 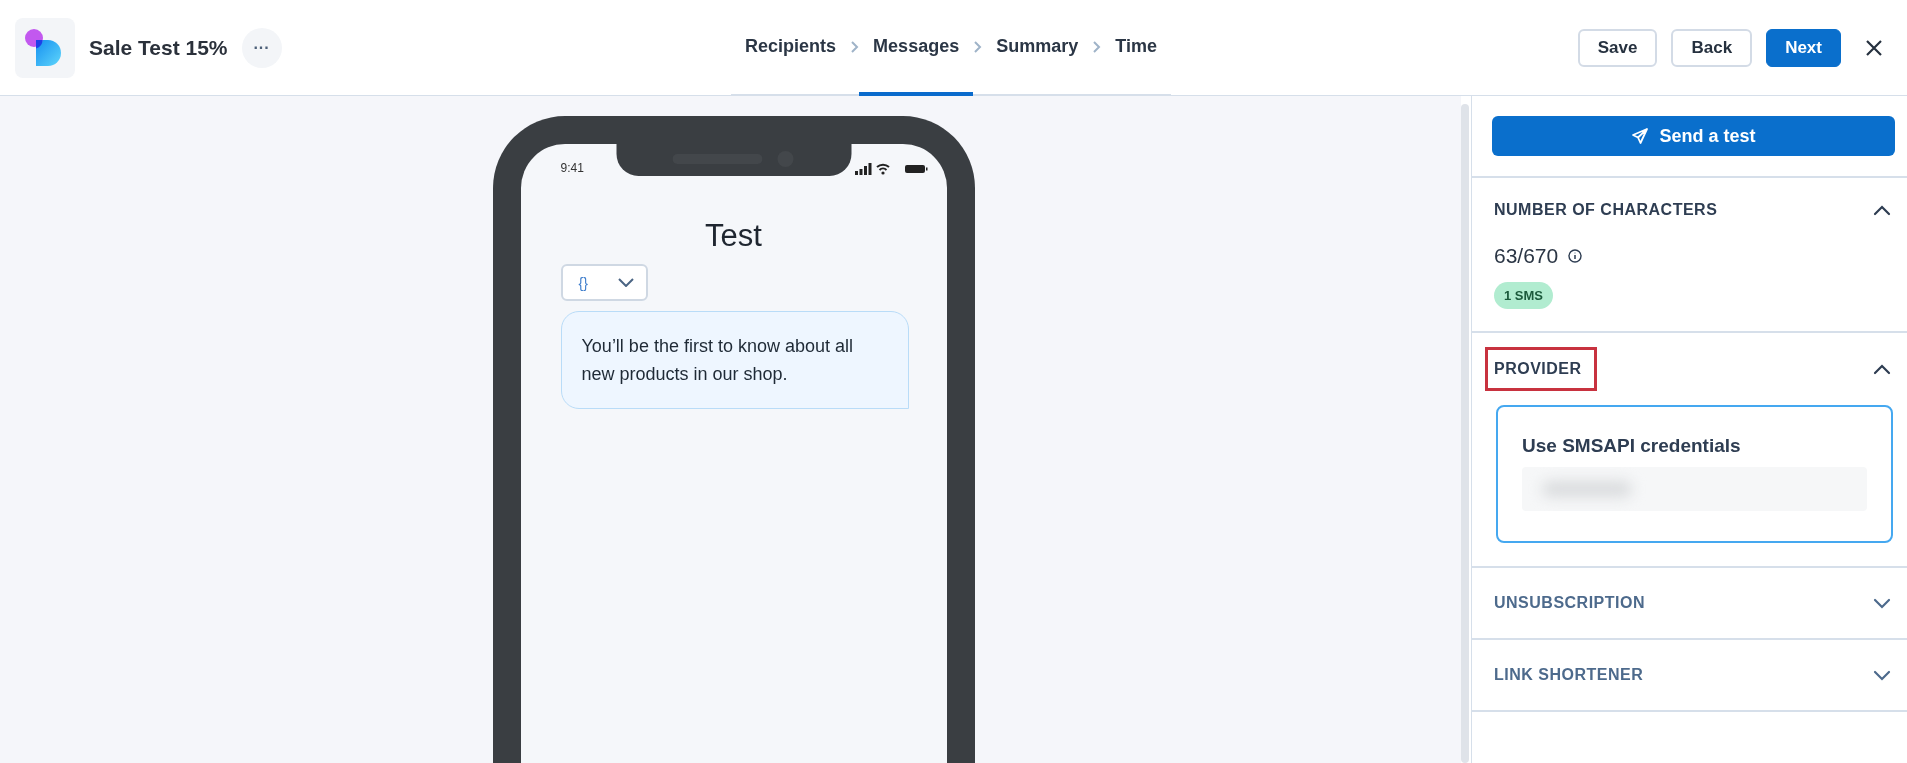 I want to click on section-header: NUMBER OF CHARACTERS, so click(x=1689, y=210).